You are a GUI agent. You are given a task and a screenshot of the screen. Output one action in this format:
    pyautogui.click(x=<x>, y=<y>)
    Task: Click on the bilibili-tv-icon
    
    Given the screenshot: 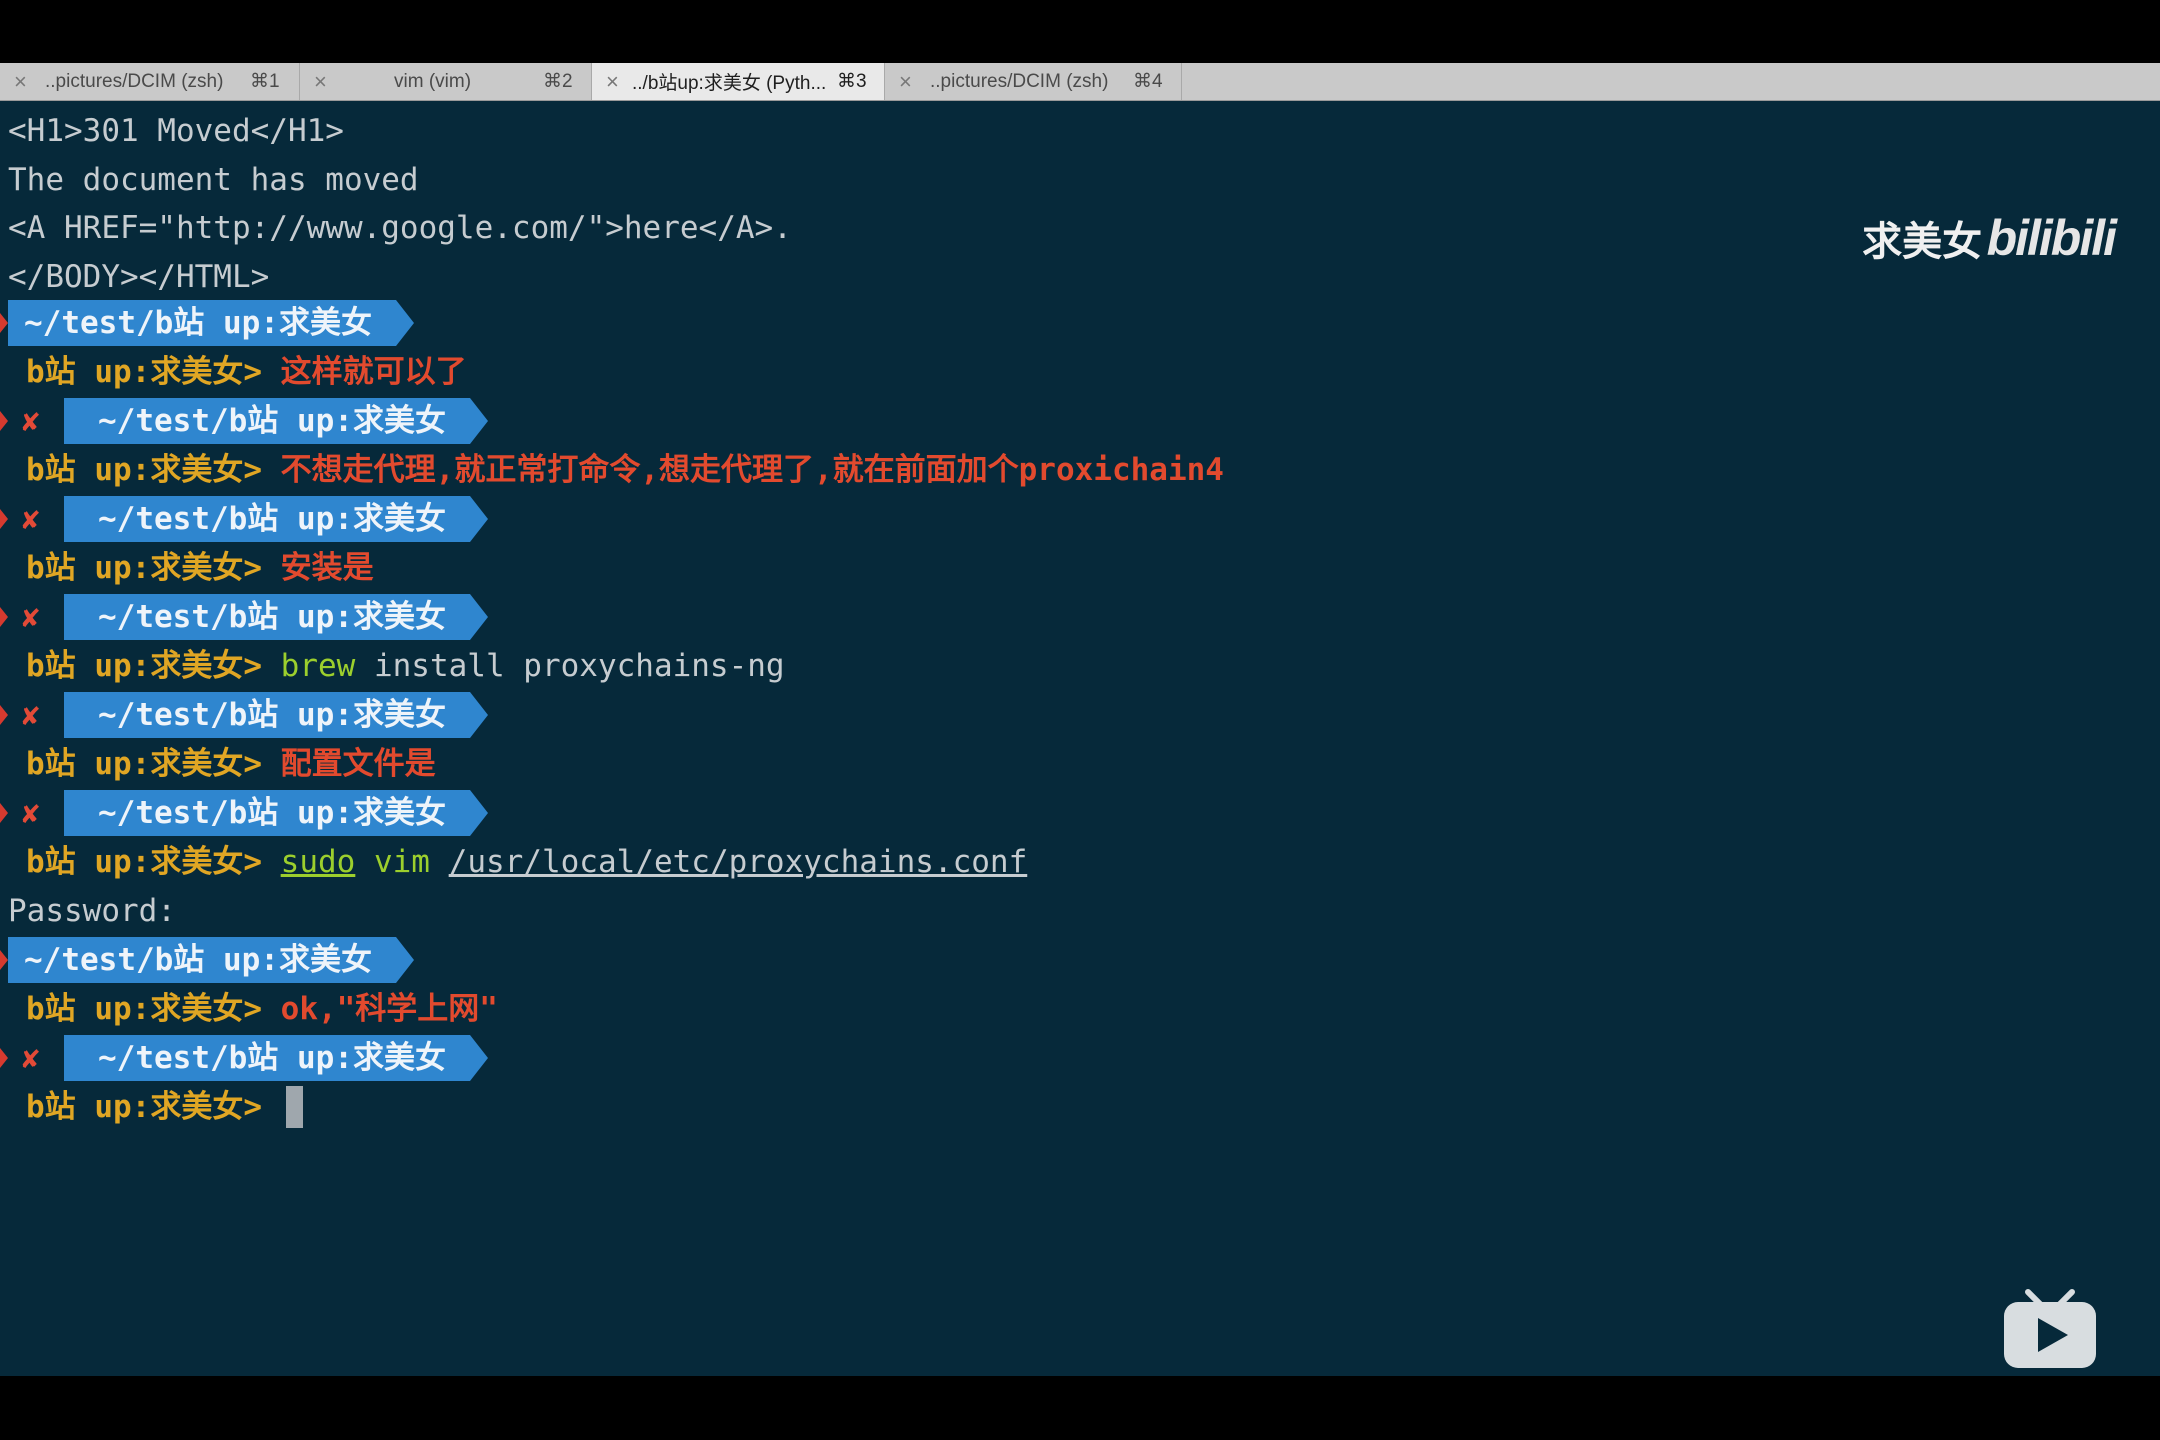 What is the action you would take?
    pyautogui.click(x=2050, y=1328)
    